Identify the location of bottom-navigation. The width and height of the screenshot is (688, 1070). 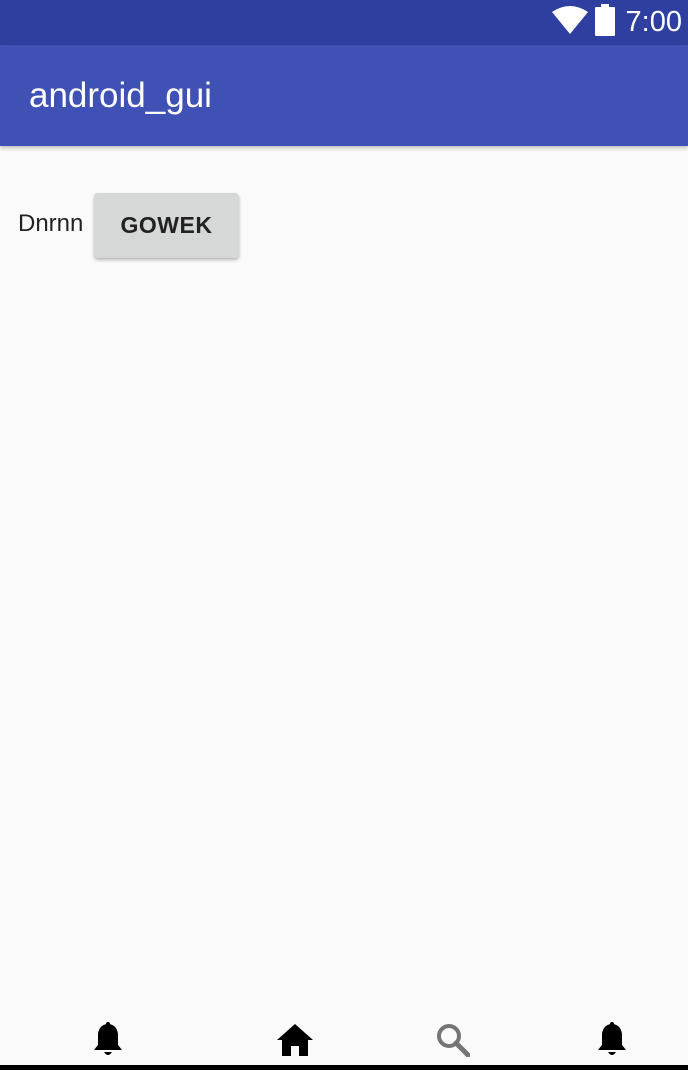
(344, 1037).